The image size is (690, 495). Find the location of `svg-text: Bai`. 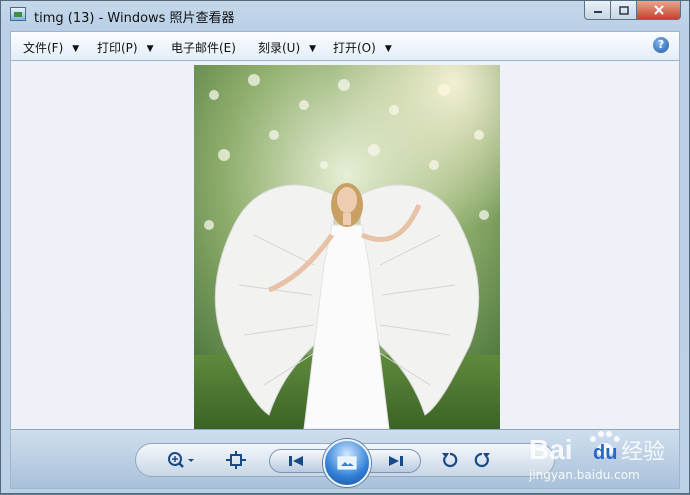

svg-text: Bai is located at coordinates (551, 449).